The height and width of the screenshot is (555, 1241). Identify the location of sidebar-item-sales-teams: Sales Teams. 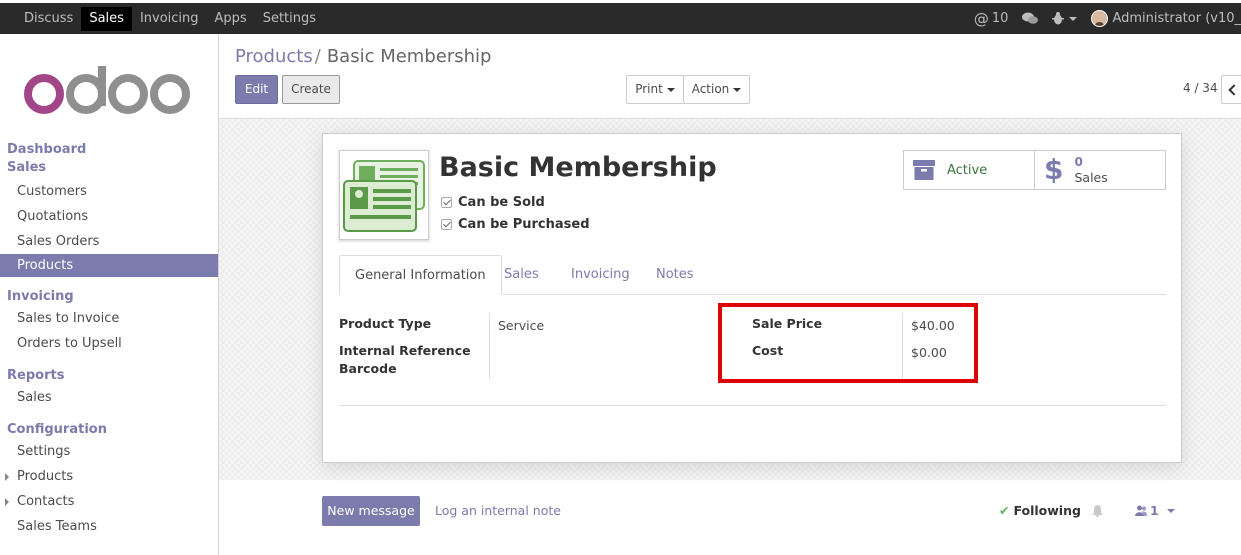
(109, 526).